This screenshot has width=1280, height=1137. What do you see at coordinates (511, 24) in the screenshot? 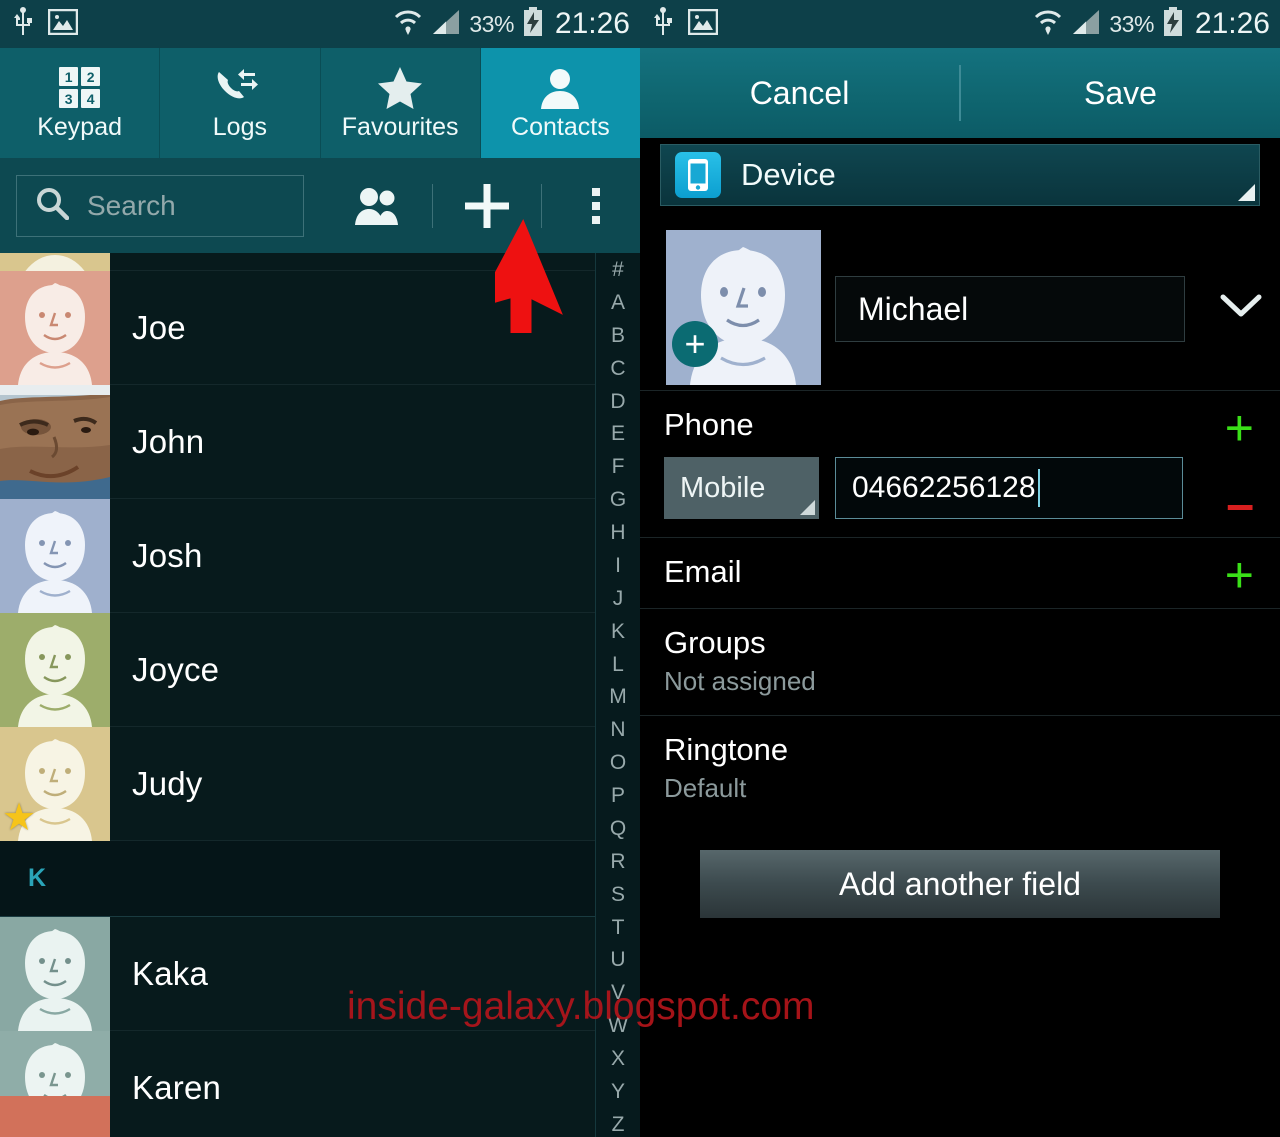
I see `status-bar-right-icons: 33% 21:26` at bounding box center [511, 24].